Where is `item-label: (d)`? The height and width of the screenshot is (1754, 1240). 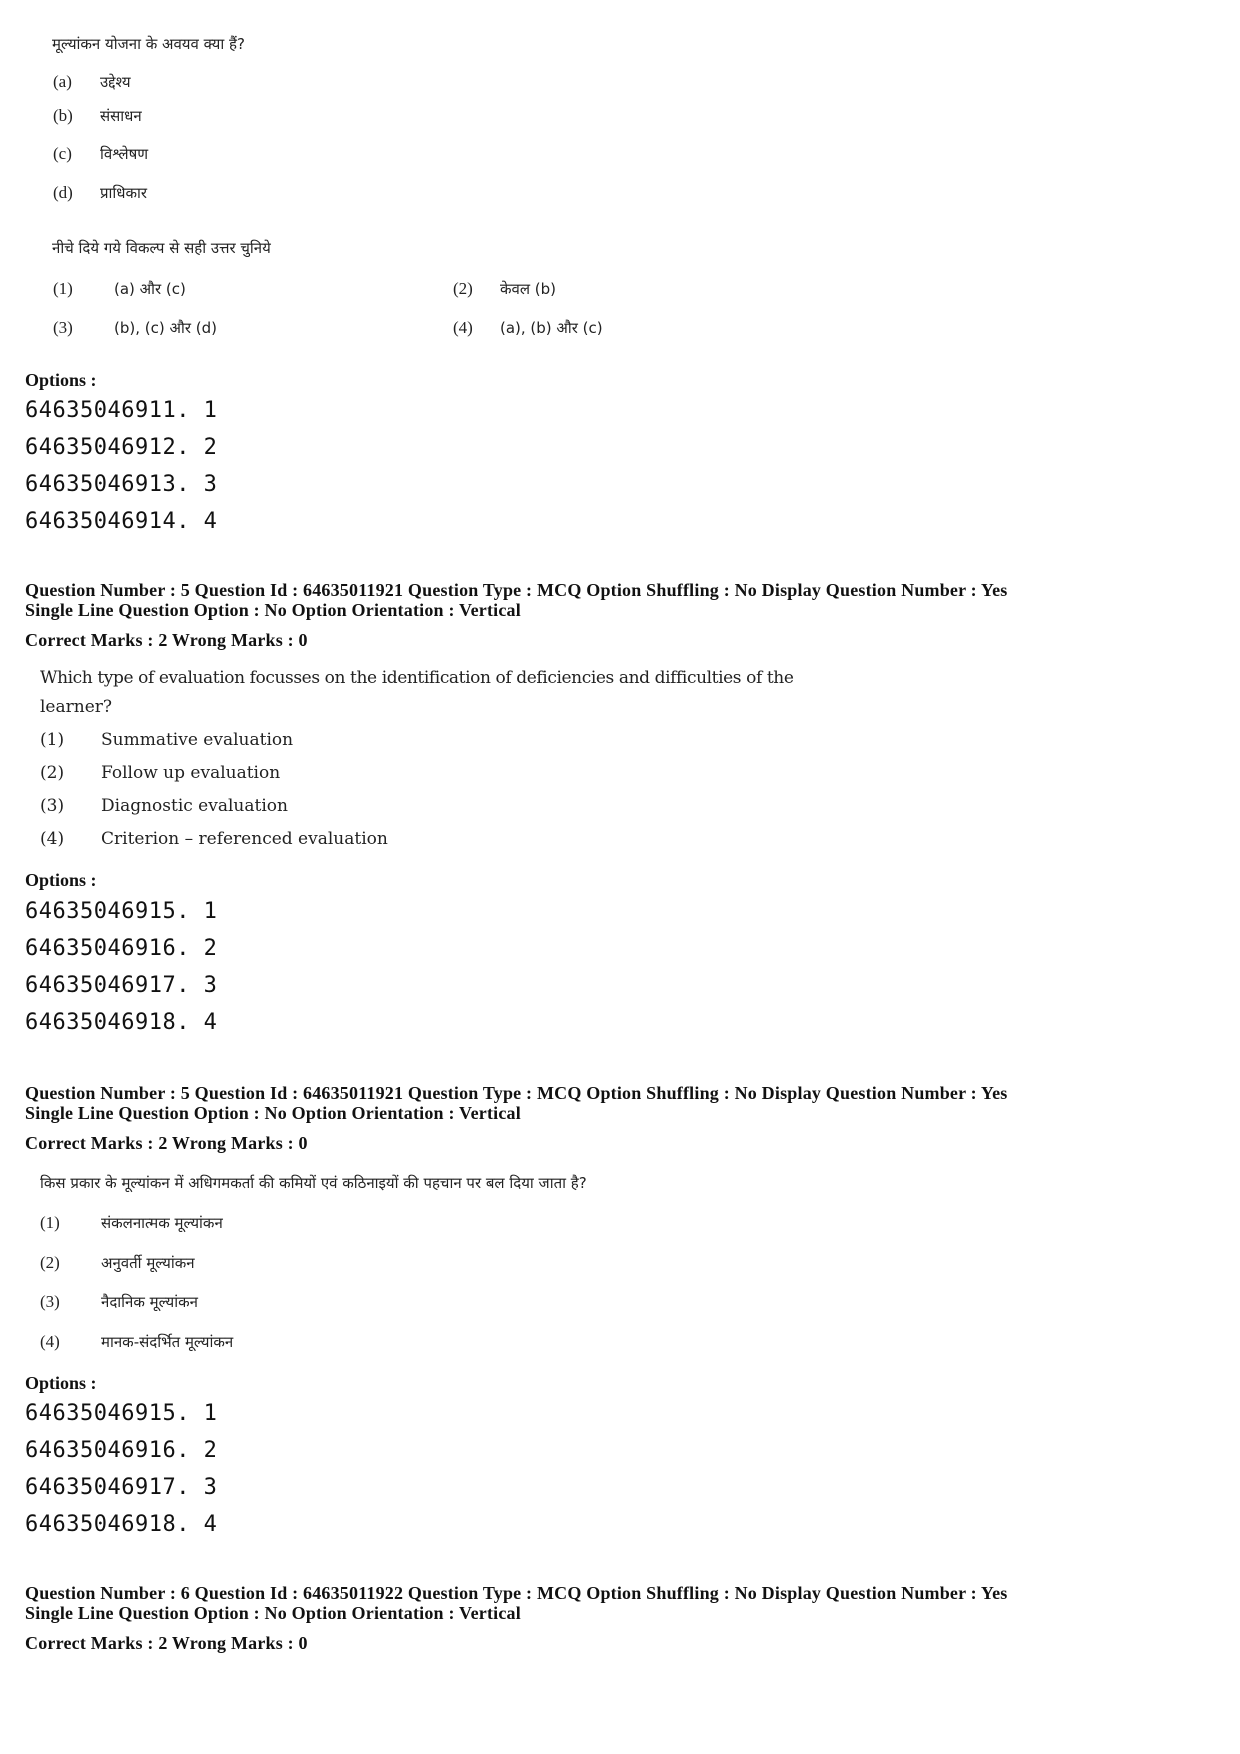 item-label: (d) is located at coordinates (63, 192).